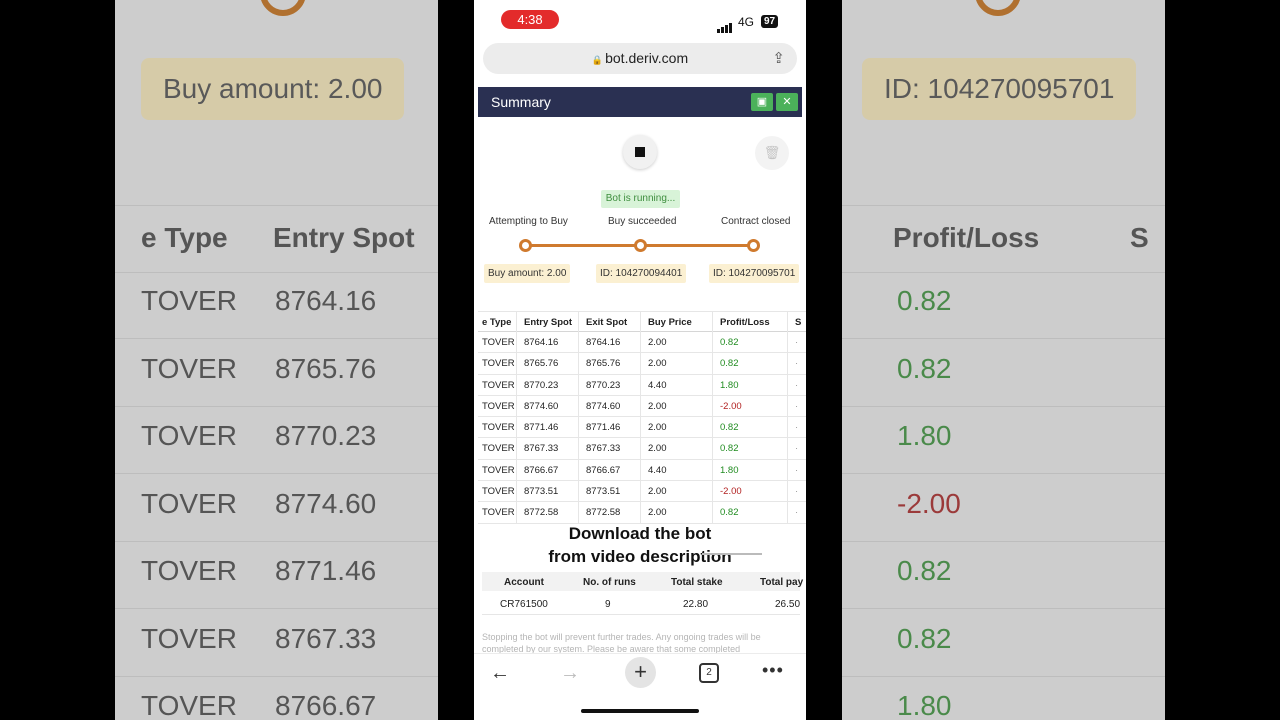 Image resolution: width=1280 pixels, height=720 pixels. Describe the element at coordinates (273, 89) in the screenshot. I see `bg-buy-amount-badge: Buy amount: 2.00` at that location.